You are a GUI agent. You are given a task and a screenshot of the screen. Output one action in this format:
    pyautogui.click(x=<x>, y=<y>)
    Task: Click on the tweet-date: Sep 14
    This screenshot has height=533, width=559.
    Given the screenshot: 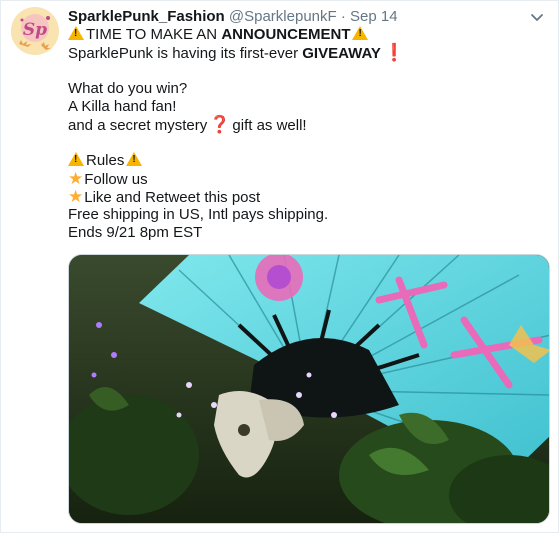 What is the action you would take?
    pyautogui.click(x=374, y=16)
    